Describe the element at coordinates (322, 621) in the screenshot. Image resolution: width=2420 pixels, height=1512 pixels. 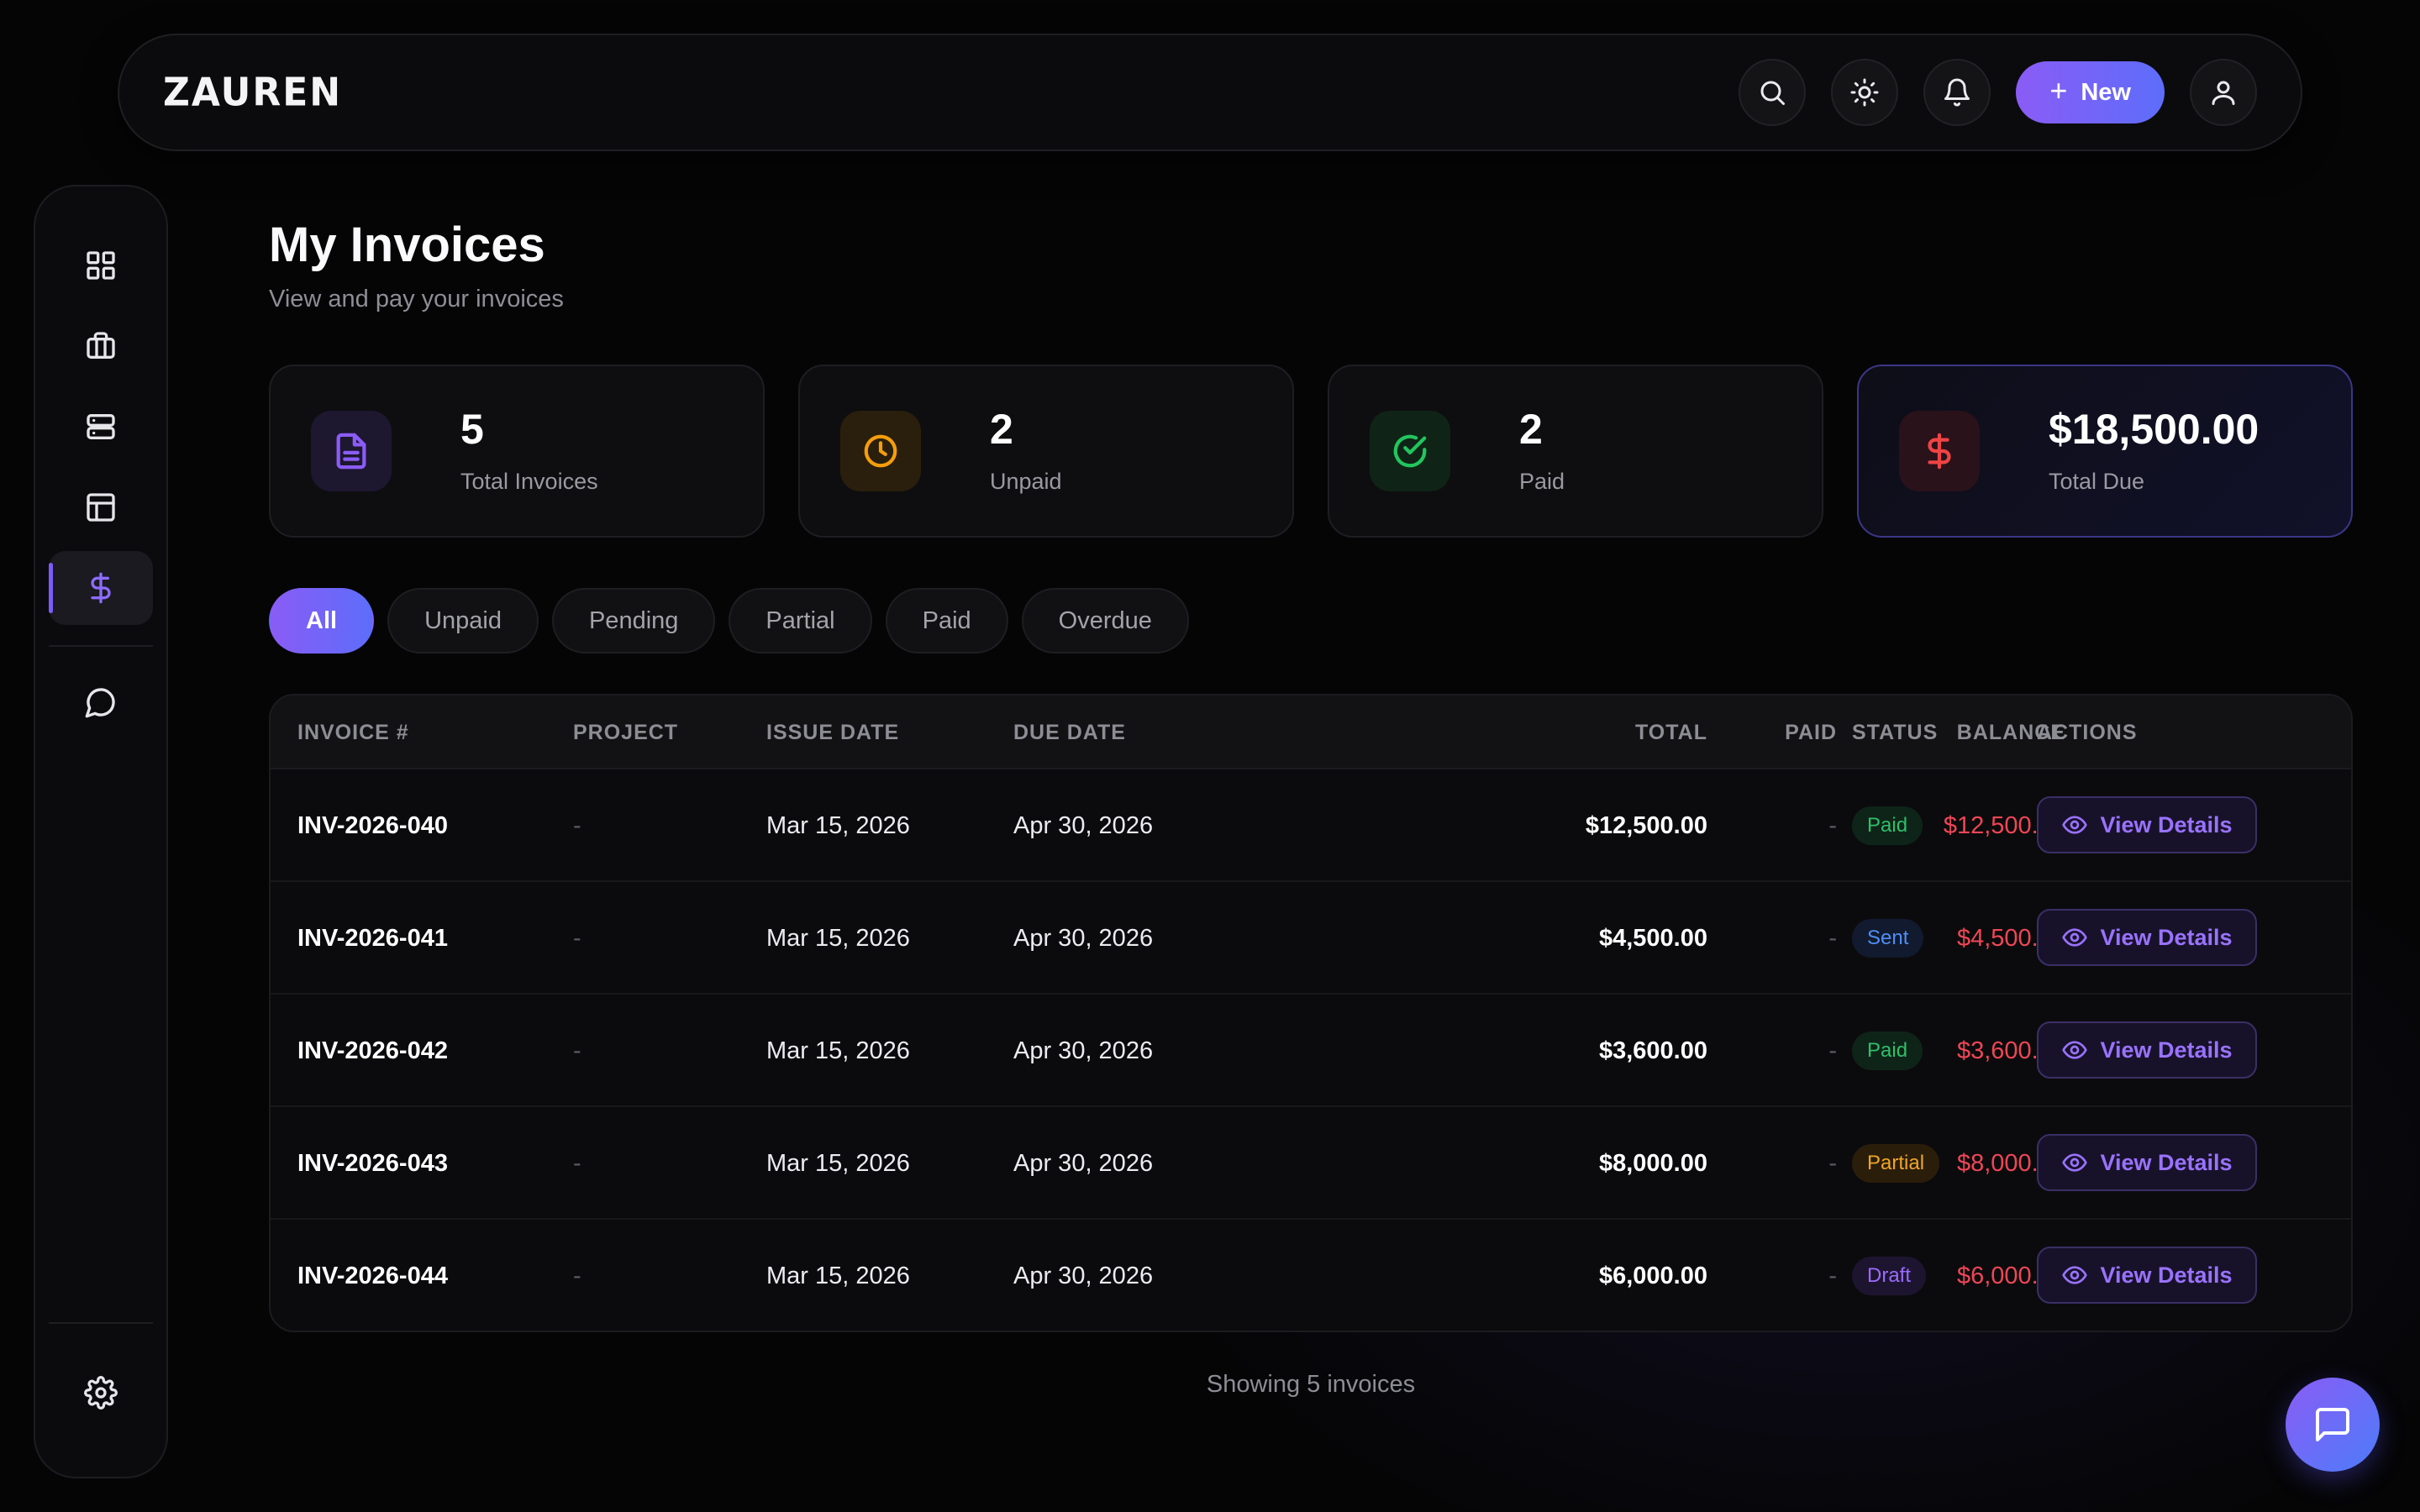
I see `filter-all: All` at that location.